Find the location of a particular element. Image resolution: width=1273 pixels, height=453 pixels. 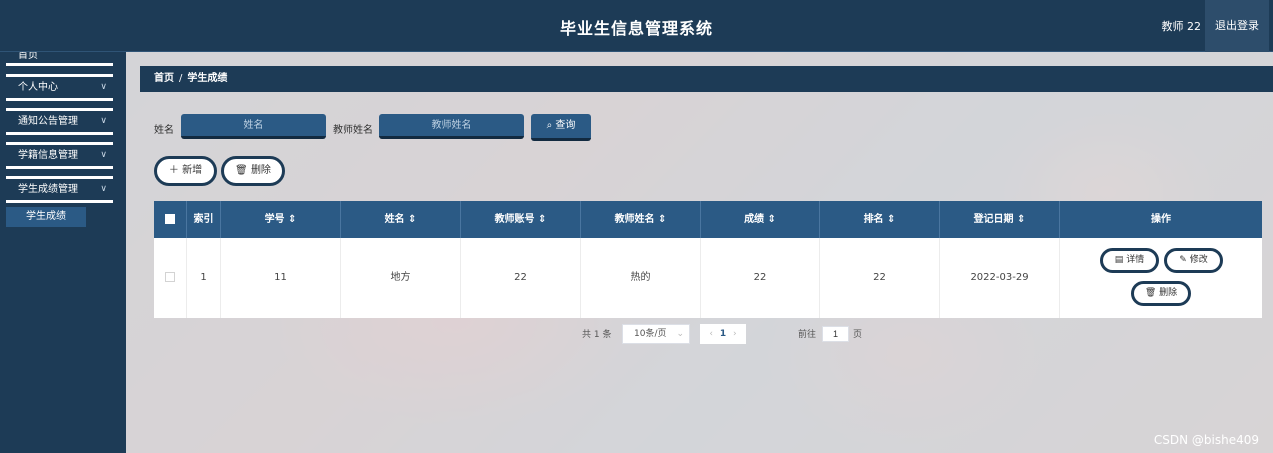

sidebar-item-status-management: 学籍信息管理 ∨ is located at coordinates (59, 155).